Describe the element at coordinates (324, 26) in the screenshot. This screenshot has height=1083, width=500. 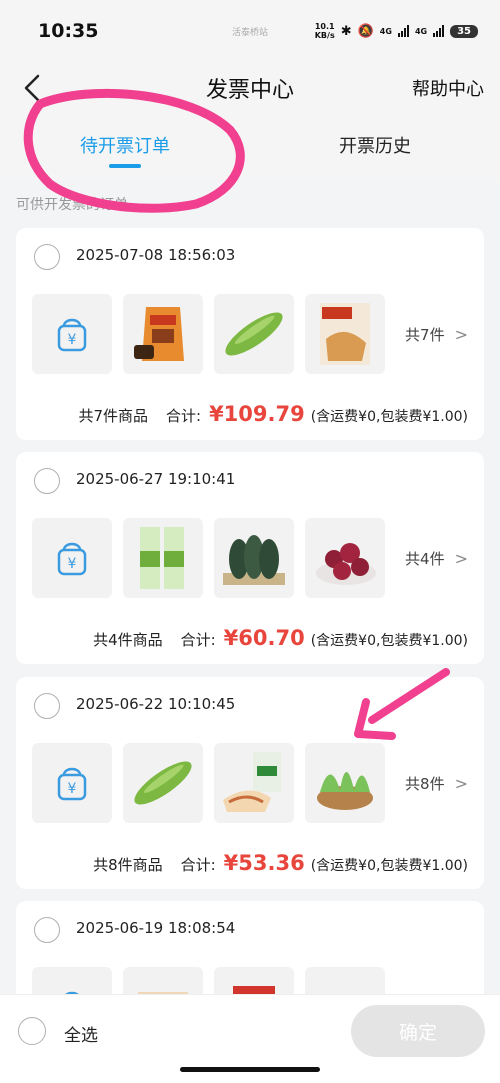
I see `net-speed-value: 10.1` at that location.